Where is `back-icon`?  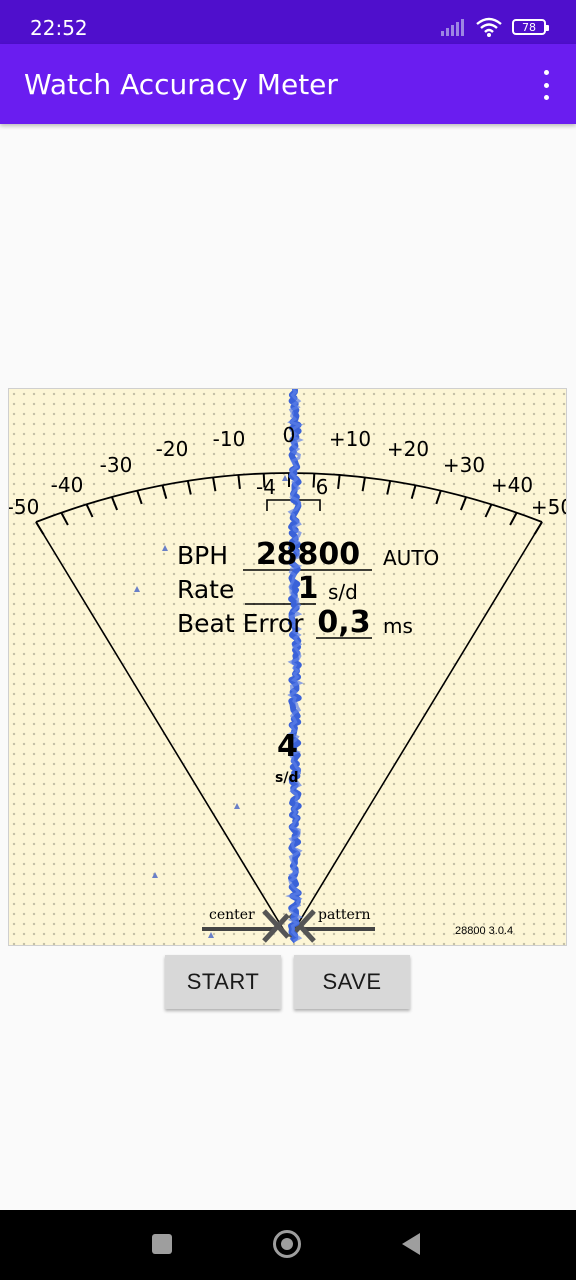
back-icon is located at coordinates (411, 1244).